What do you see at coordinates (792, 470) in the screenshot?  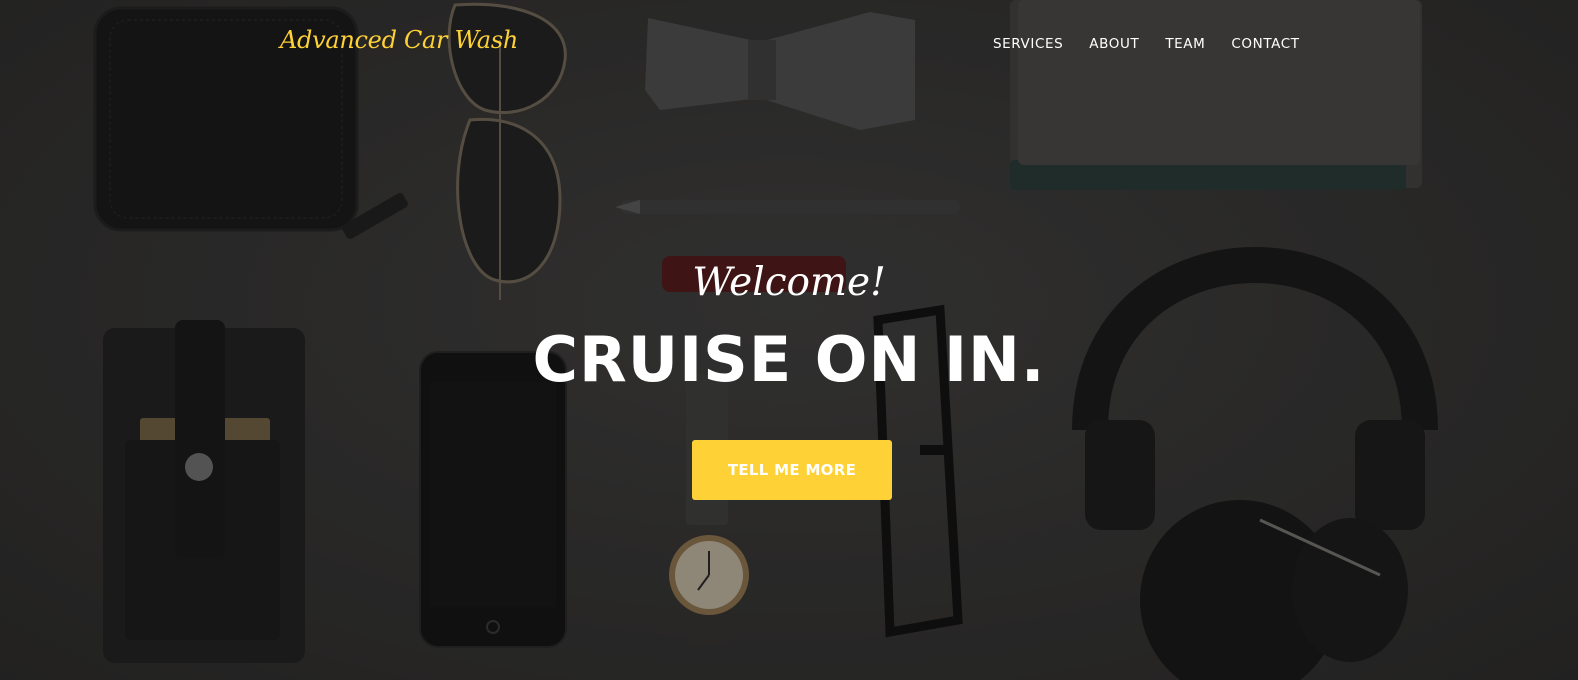 I see `tell-me-more-button: TELL ME MORE` at bounding box center [792, 470].